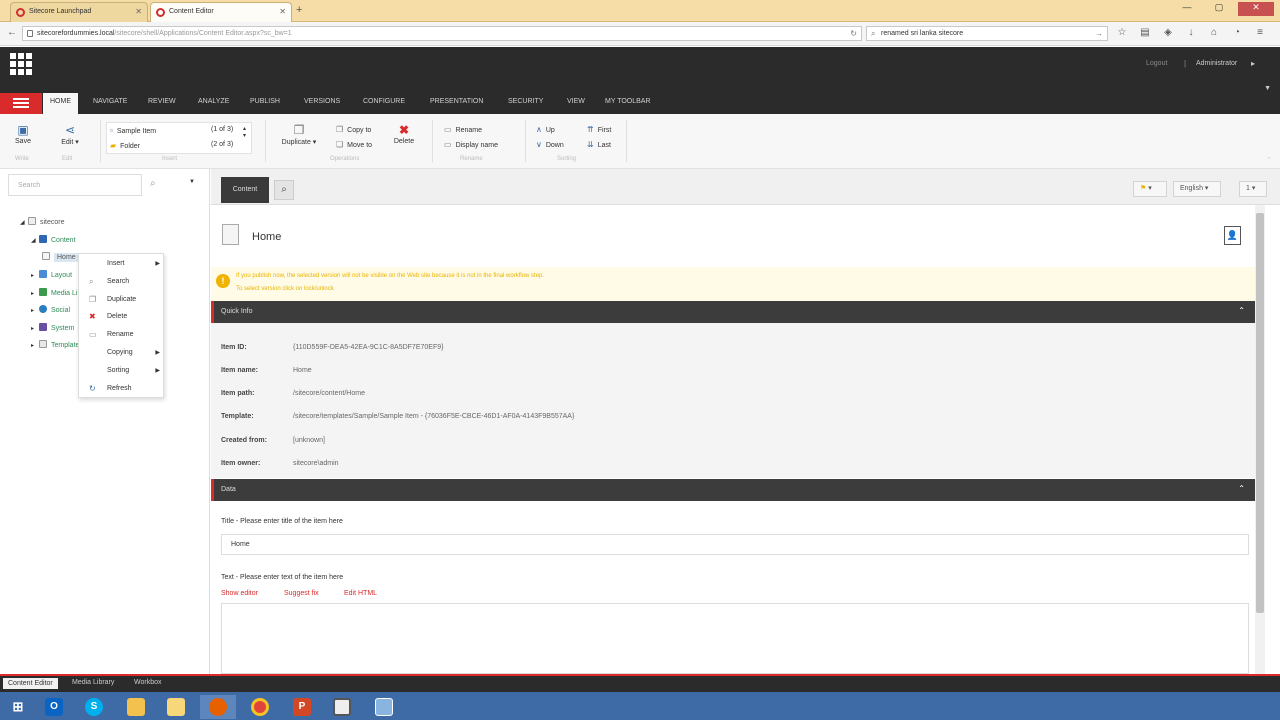  Describe the element at coordinates (1260, 33) in the screenshot. I see `menu-icon: ≡` at that location.